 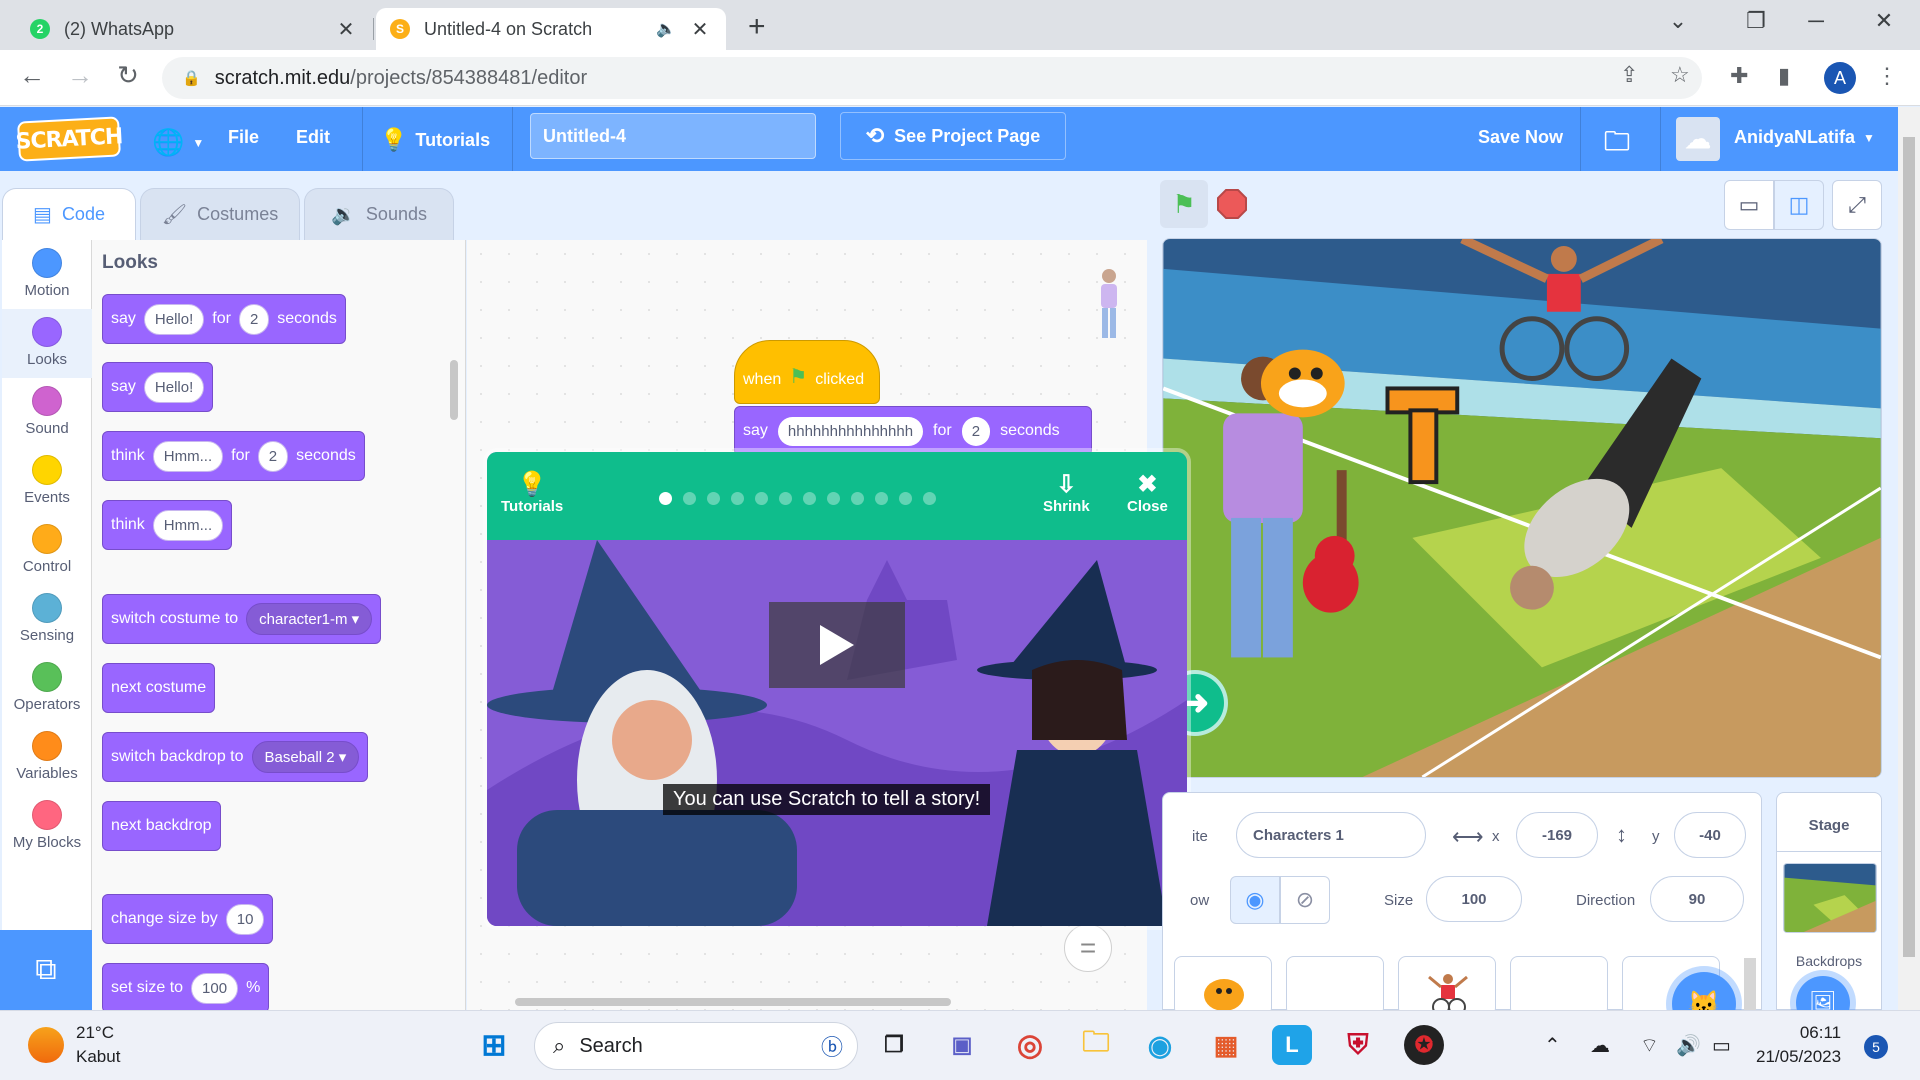 I want to click on save-now-button: Save Now, so click(x=1520, y=137).